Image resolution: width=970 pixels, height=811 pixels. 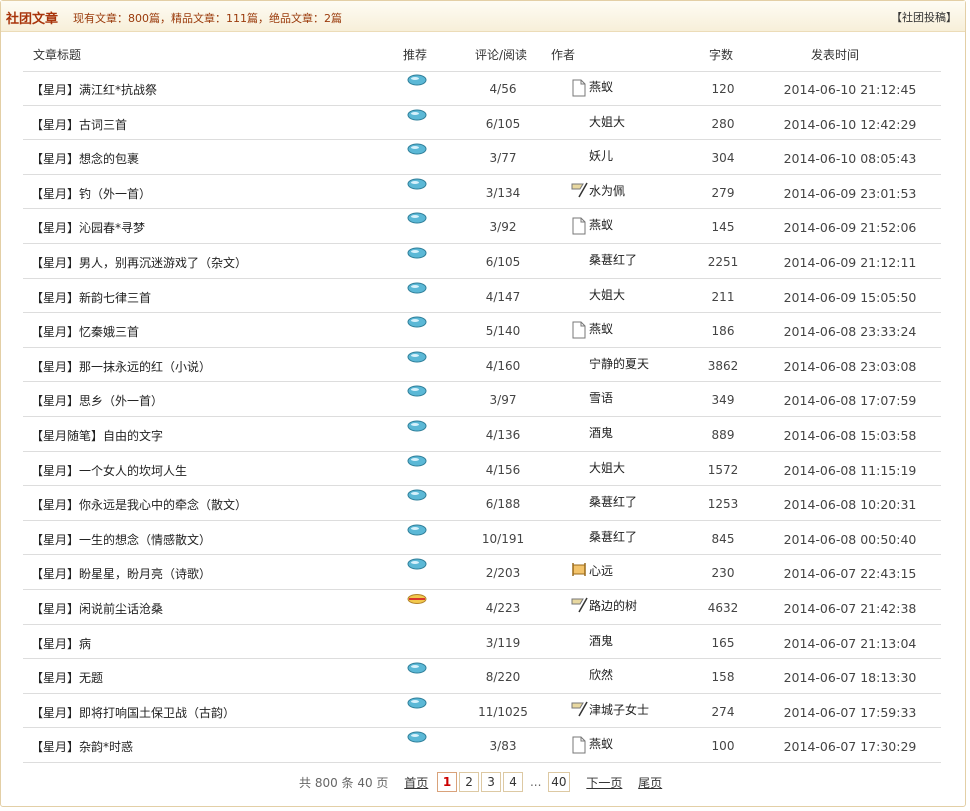 What do you see at coordinates (835, 55) in the screenshot?
I see `col-date: 发表时间` at bounding box center [835, 55].